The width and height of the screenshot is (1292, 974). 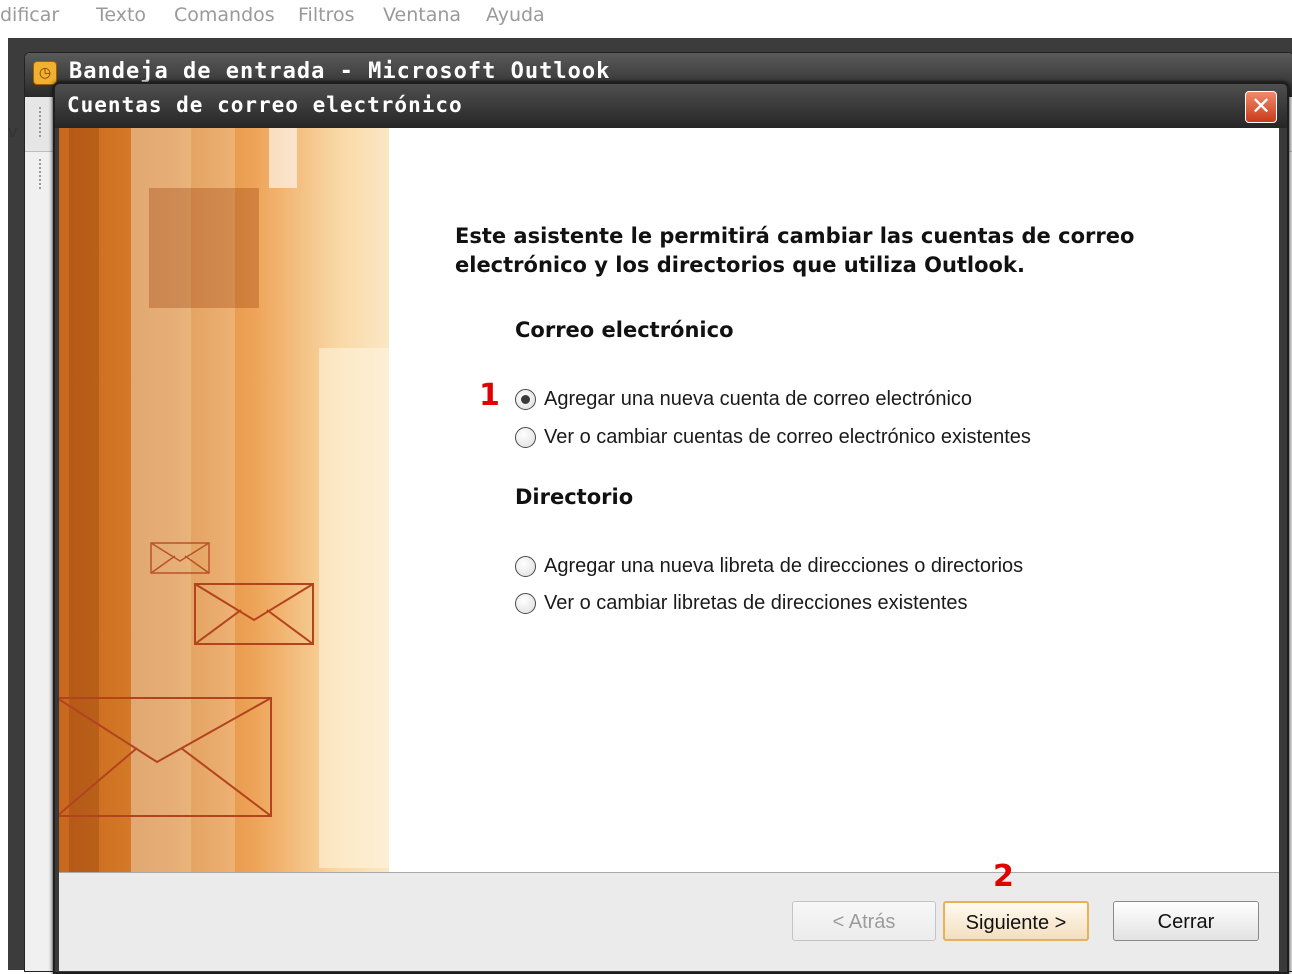 I want to click on annotation-mark-1: 1, so click(x=489, y=395).